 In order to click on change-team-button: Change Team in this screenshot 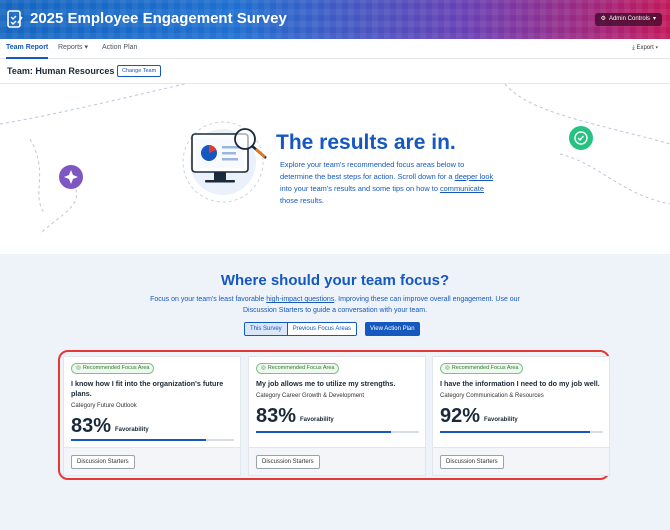, I will do `click(139, 71)`.